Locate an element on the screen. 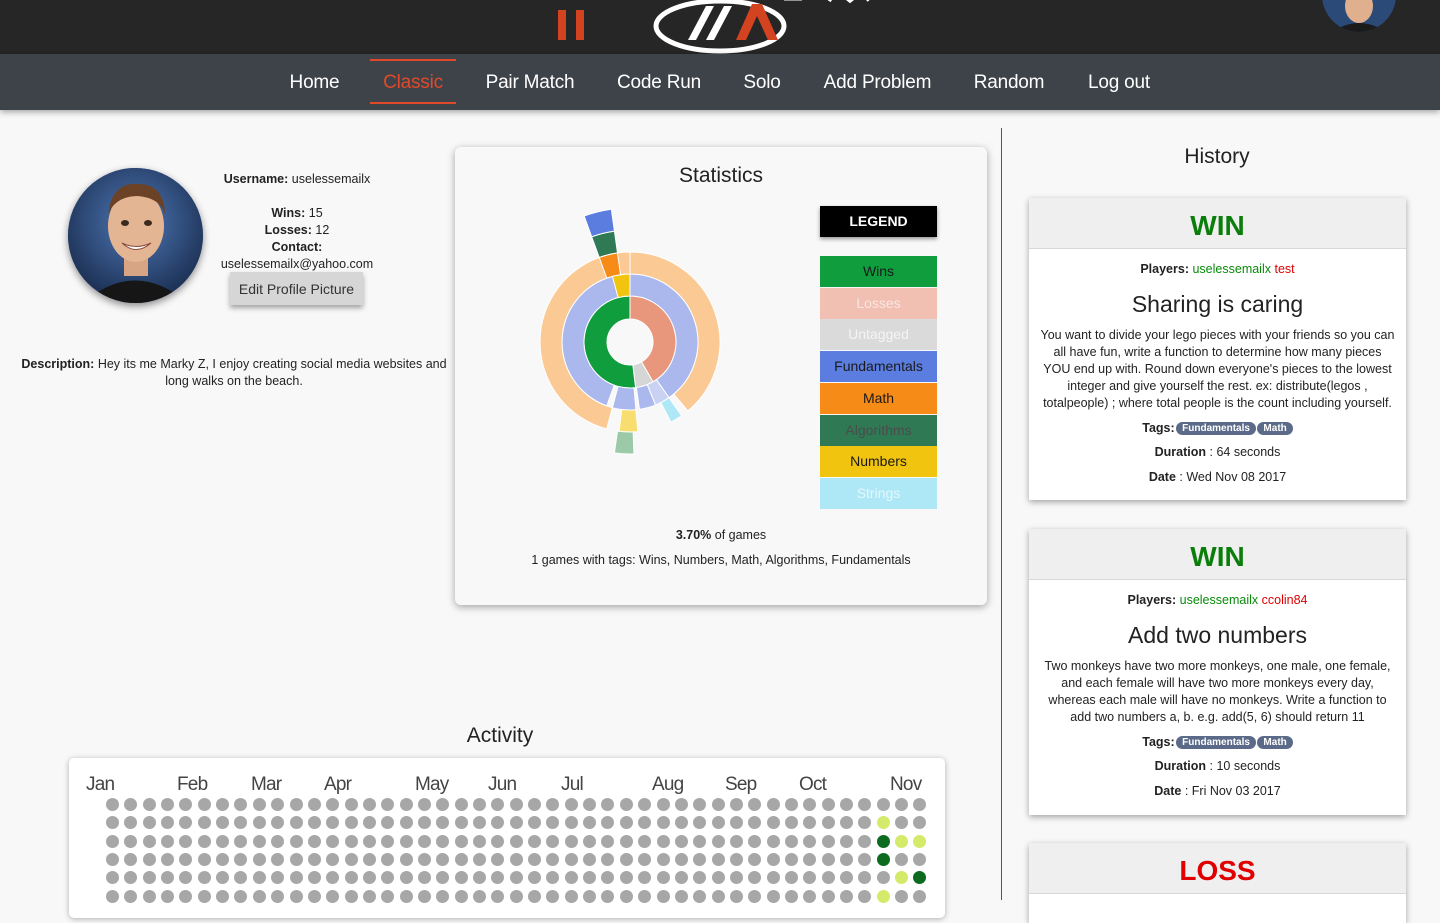 The width and height of the screenshot is (1440, 923). legend-item-wins: Wins is located at coordinates (878, 271).